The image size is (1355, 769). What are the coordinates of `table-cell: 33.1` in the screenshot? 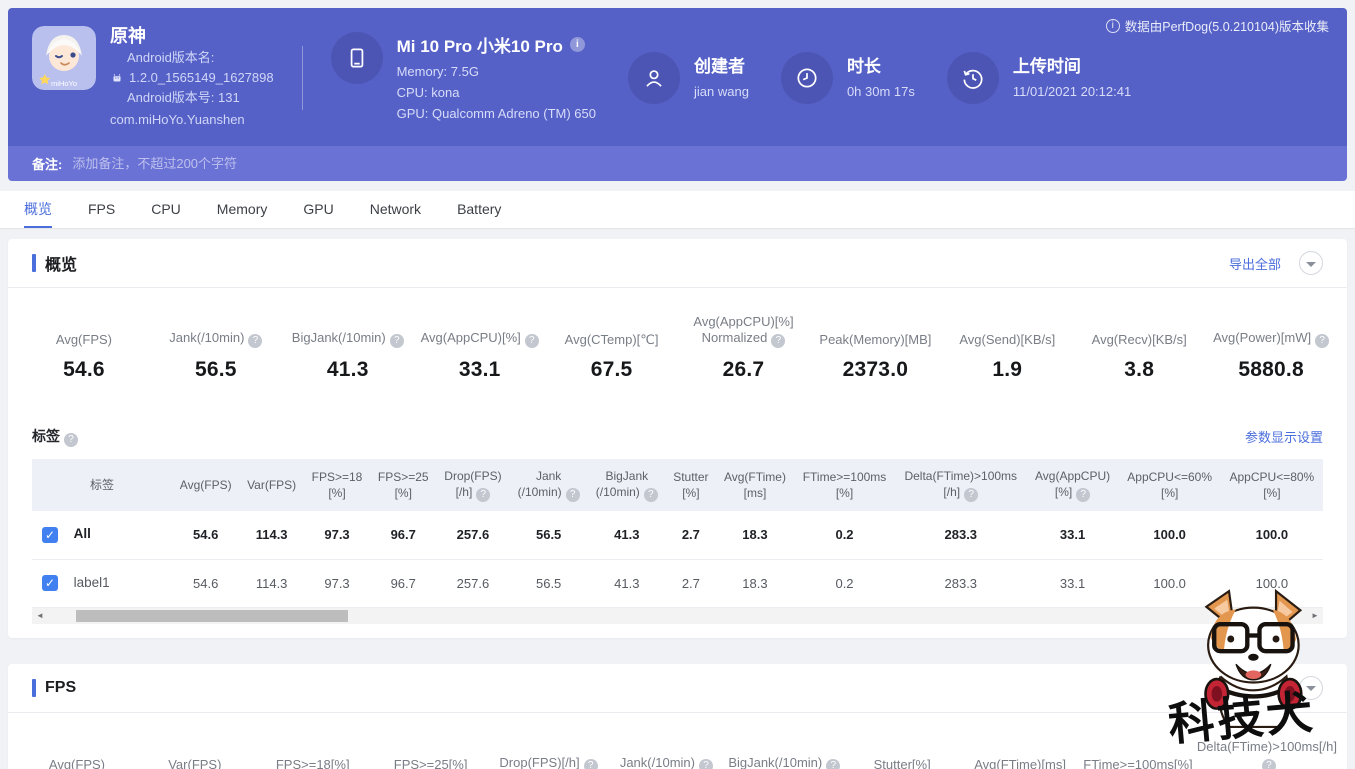 It's located at (1072, 535).